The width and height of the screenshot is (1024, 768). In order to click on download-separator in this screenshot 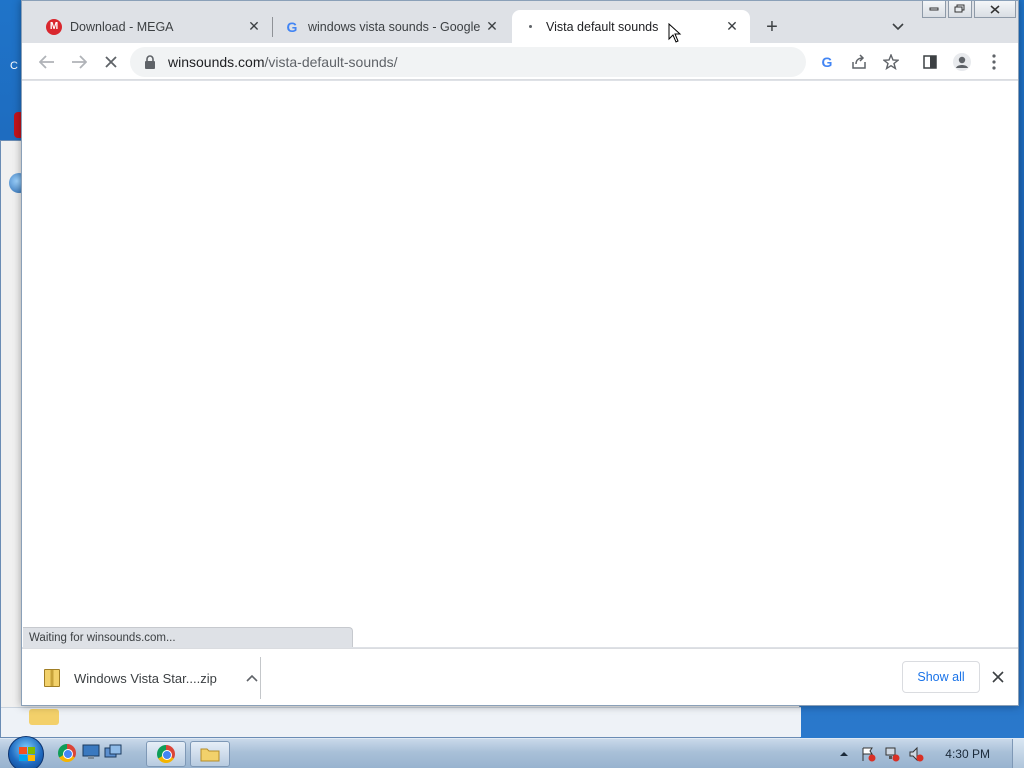, I will do `click(260, 678)`.